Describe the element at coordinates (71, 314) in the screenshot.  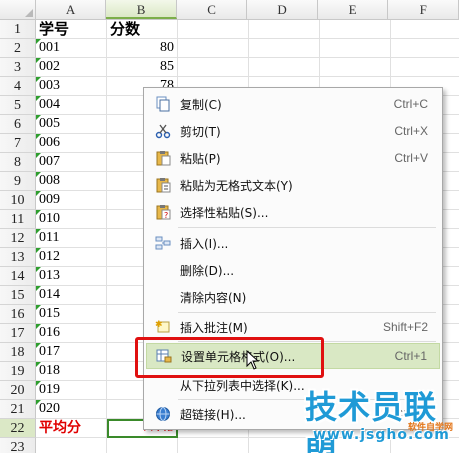
I see `cell-a16: 015` at that location.